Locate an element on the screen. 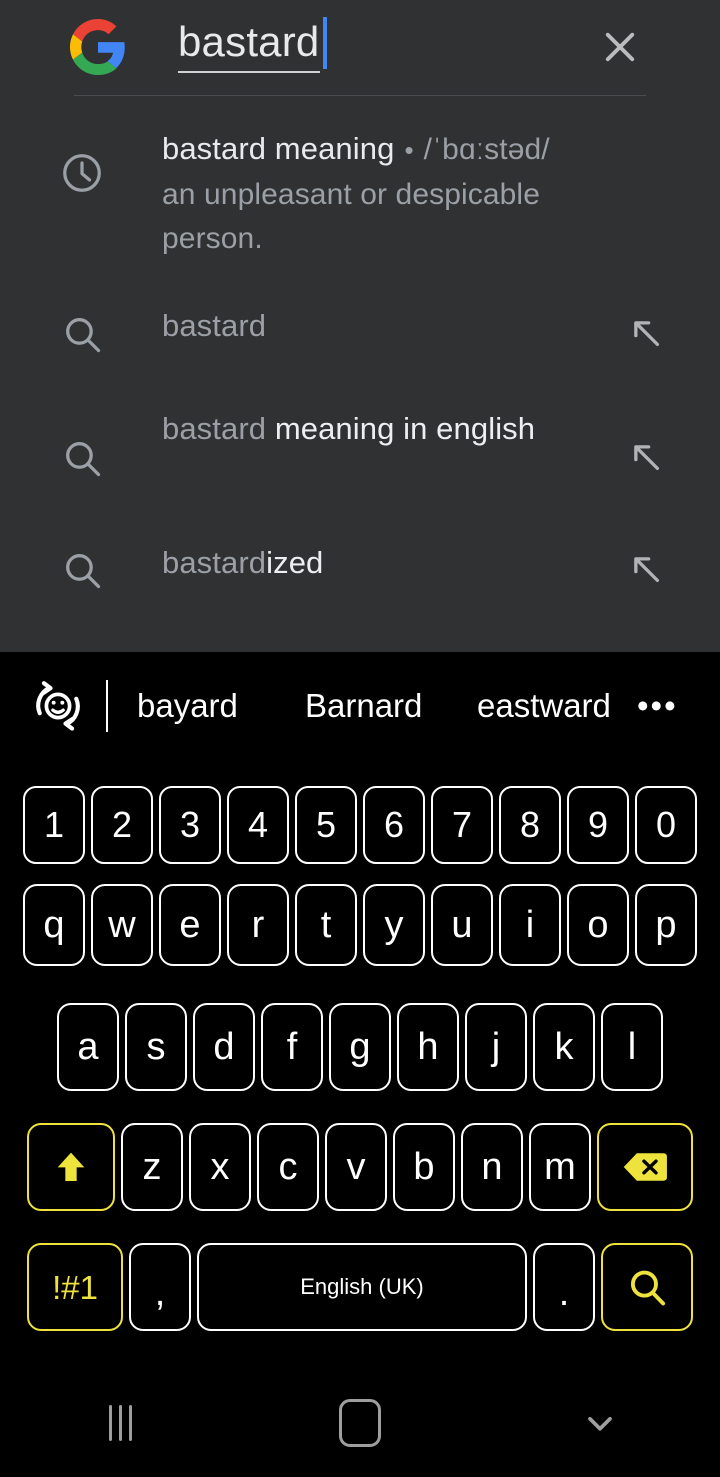  google-g-logo-icon is located at coordinates (98, 47).